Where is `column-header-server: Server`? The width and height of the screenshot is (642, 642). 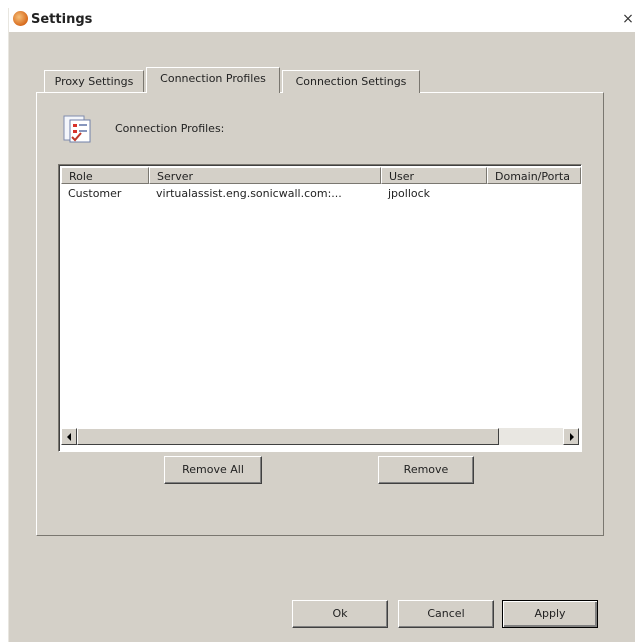
column-header-server: Server is located at coordinates (265, 175).